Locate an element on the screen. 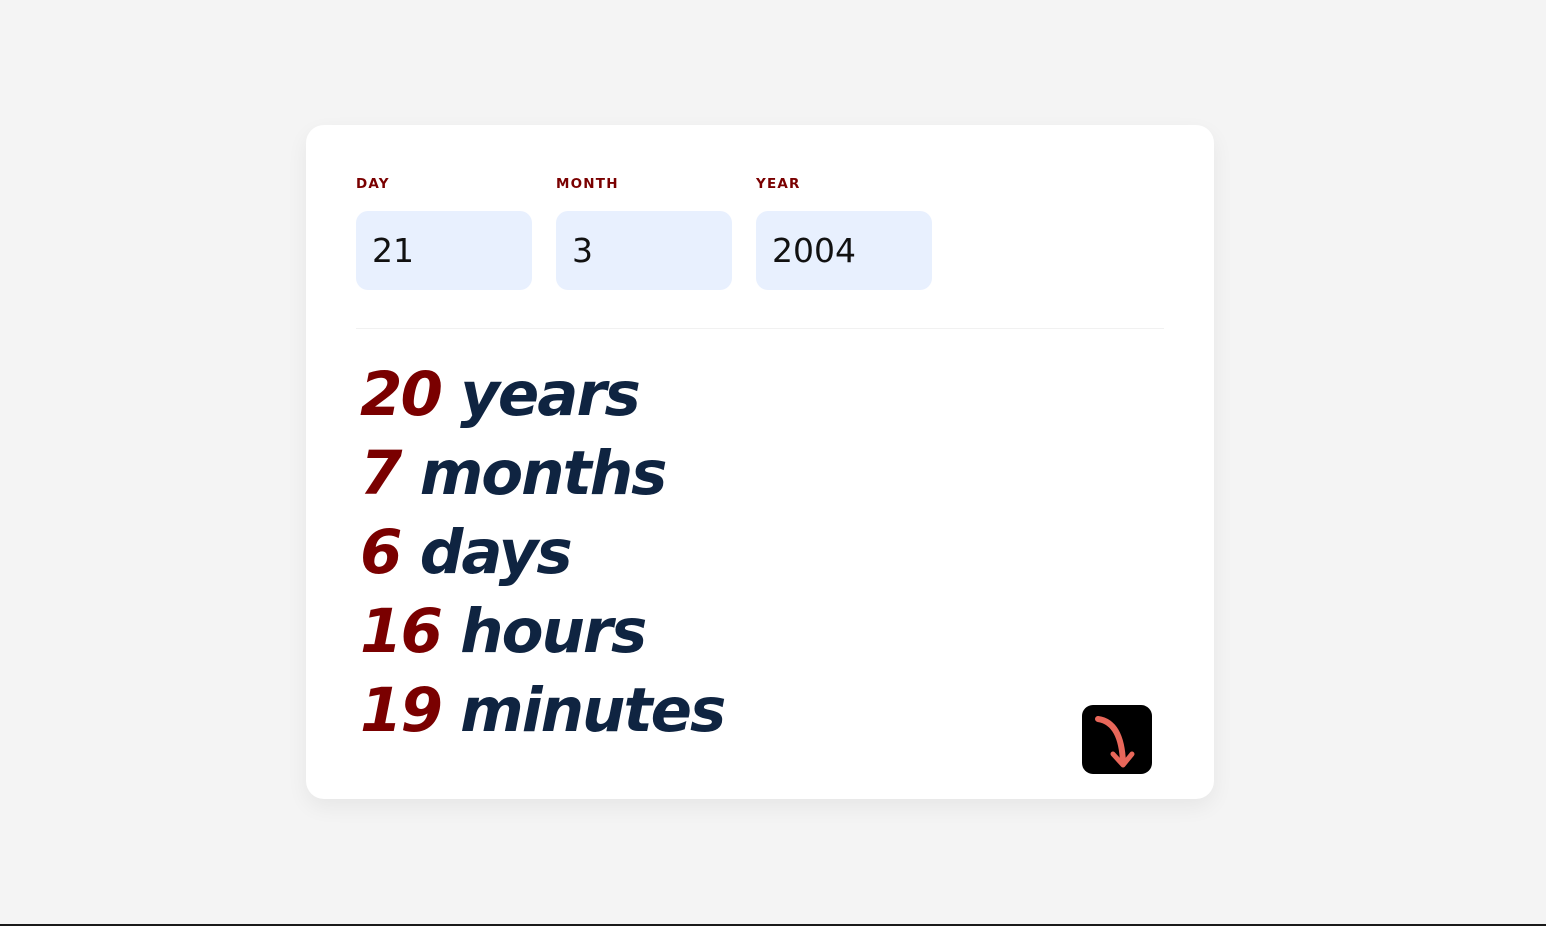 The width and height of the screenshot is (1546, 926). minutes-unit: minutes is located at coordinates (593, 710).